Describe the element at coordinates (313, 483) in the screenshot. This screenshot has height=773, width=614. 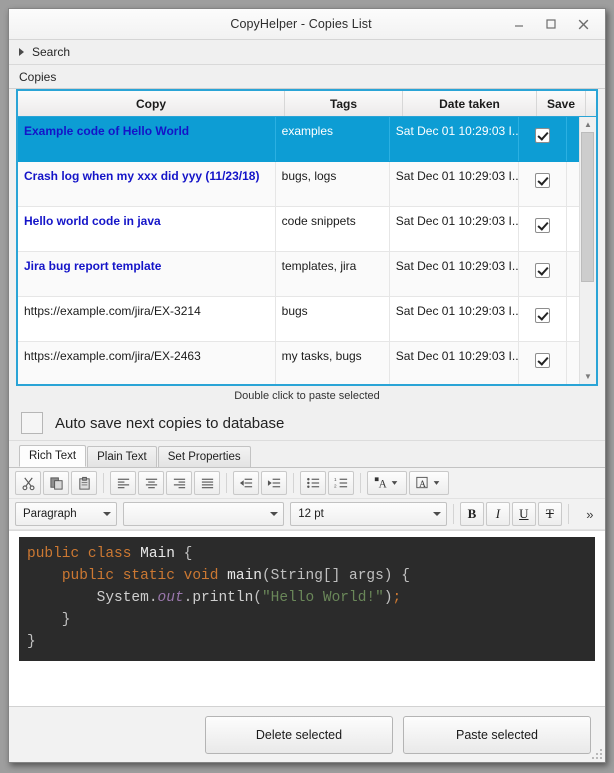
I see `bullet-list-button` at that location.